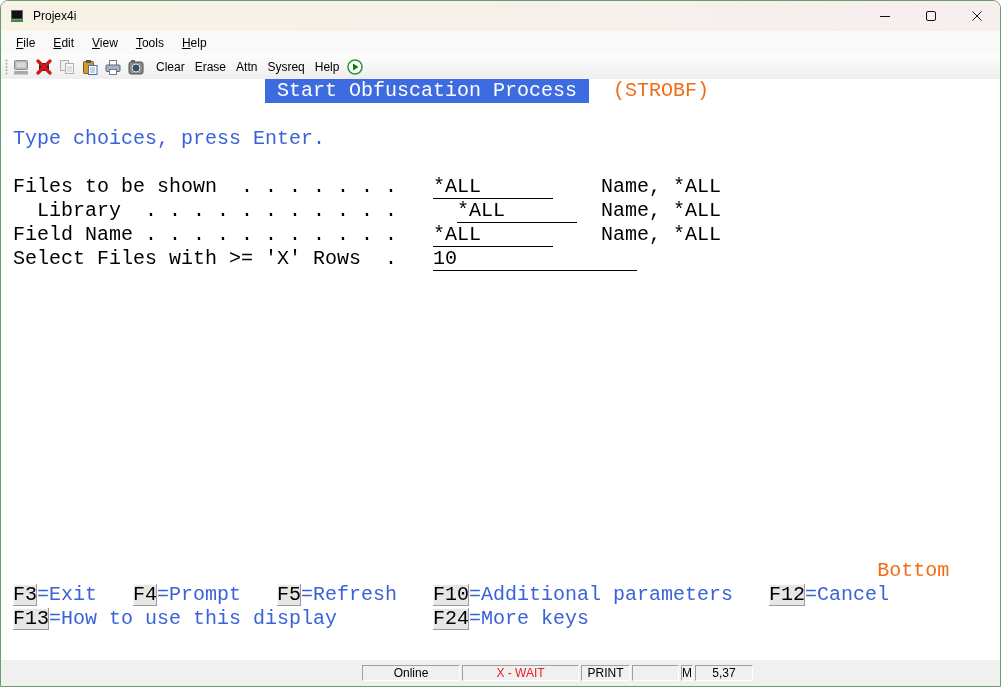 The image size is (1001, 687). I want to click on menu-item: Edit, so click(64, 42).